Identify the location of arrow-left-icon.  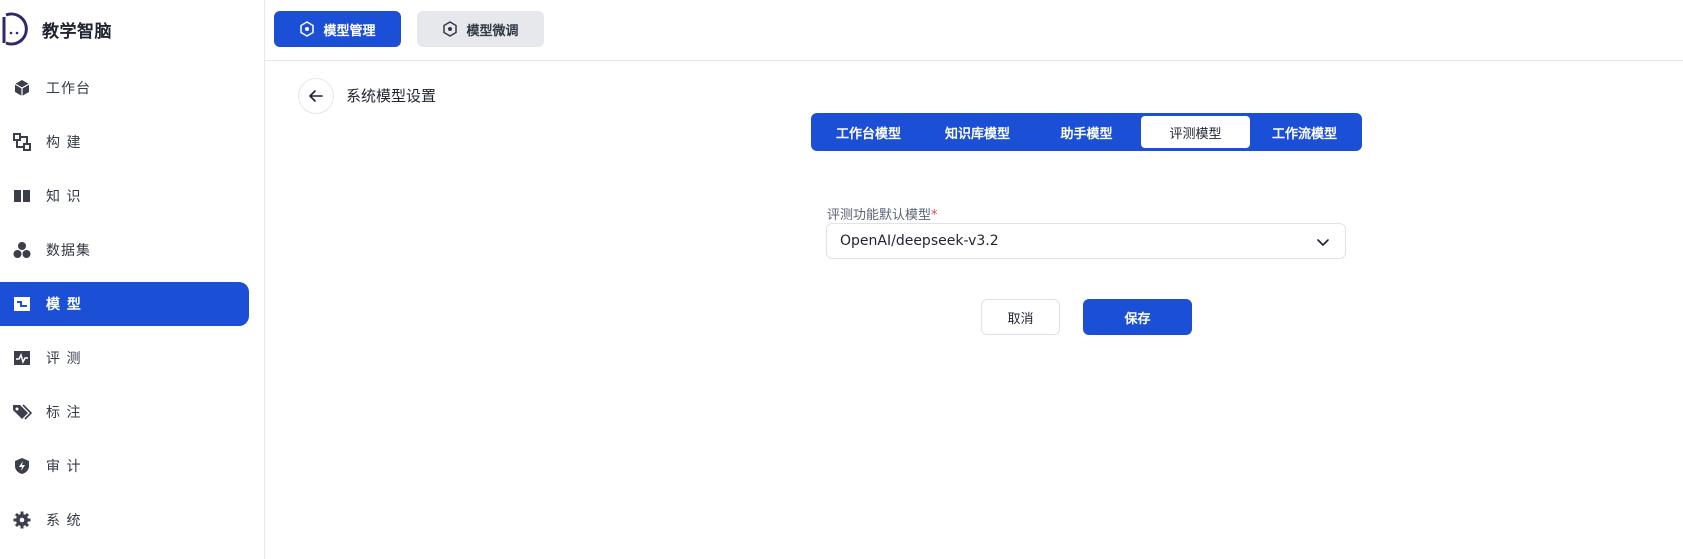
(316, 96).